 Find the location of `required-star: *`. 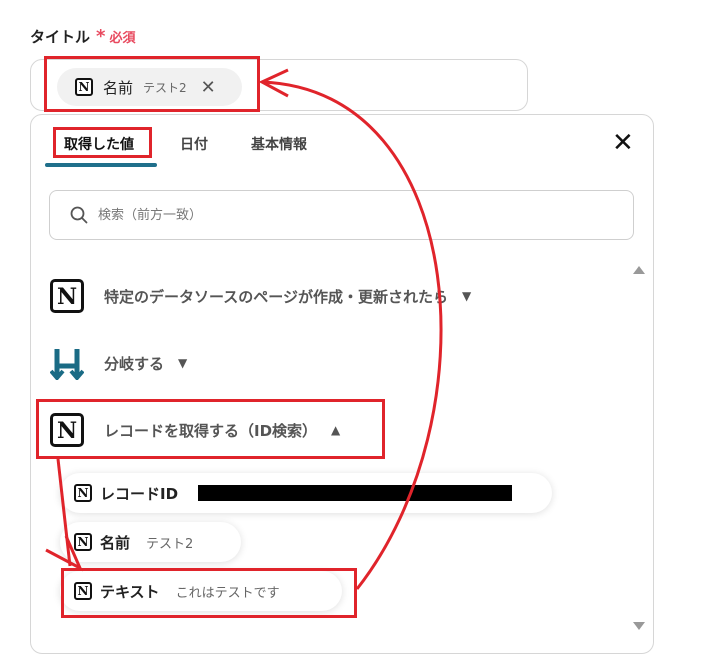

required-star: * is located at coordinates (101, 36).